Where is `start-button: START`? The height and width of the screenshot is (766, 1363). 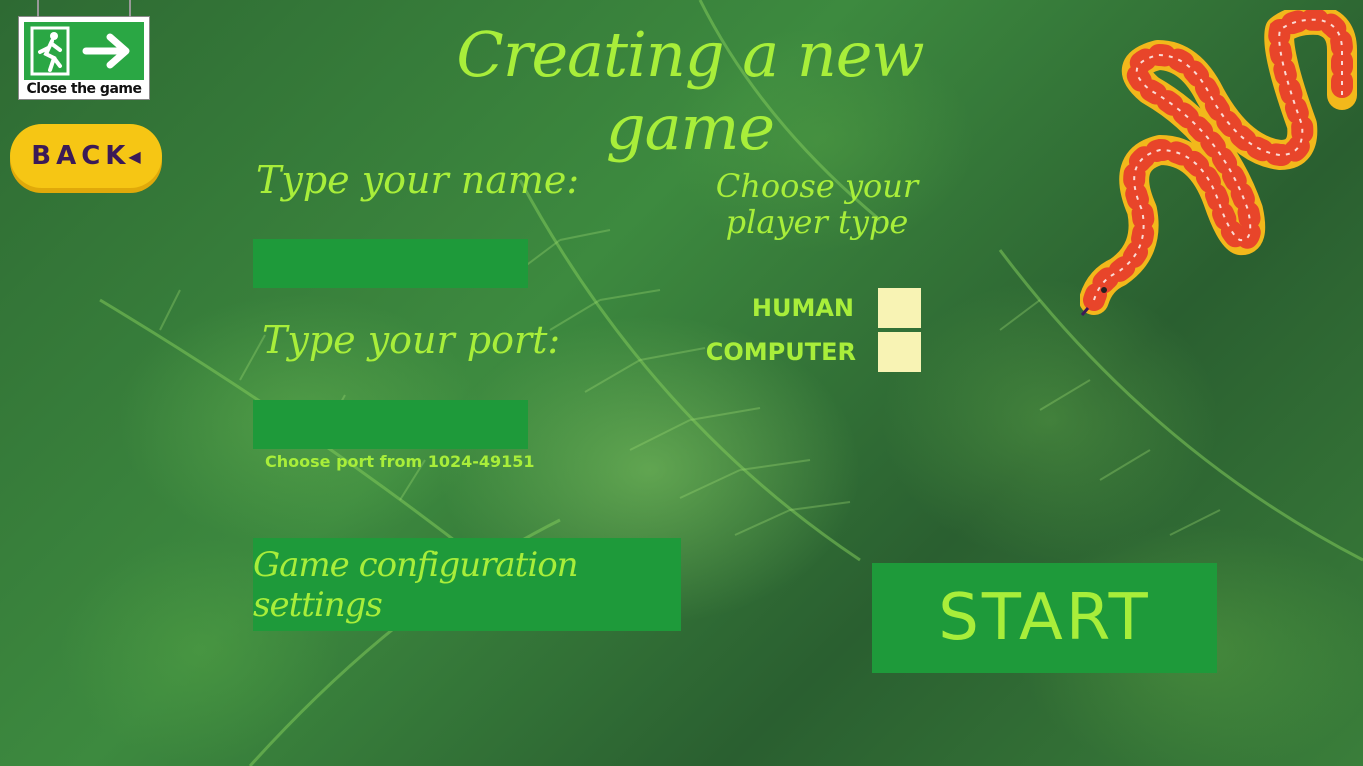
start-button: START is located at coordinates (1044, 618).